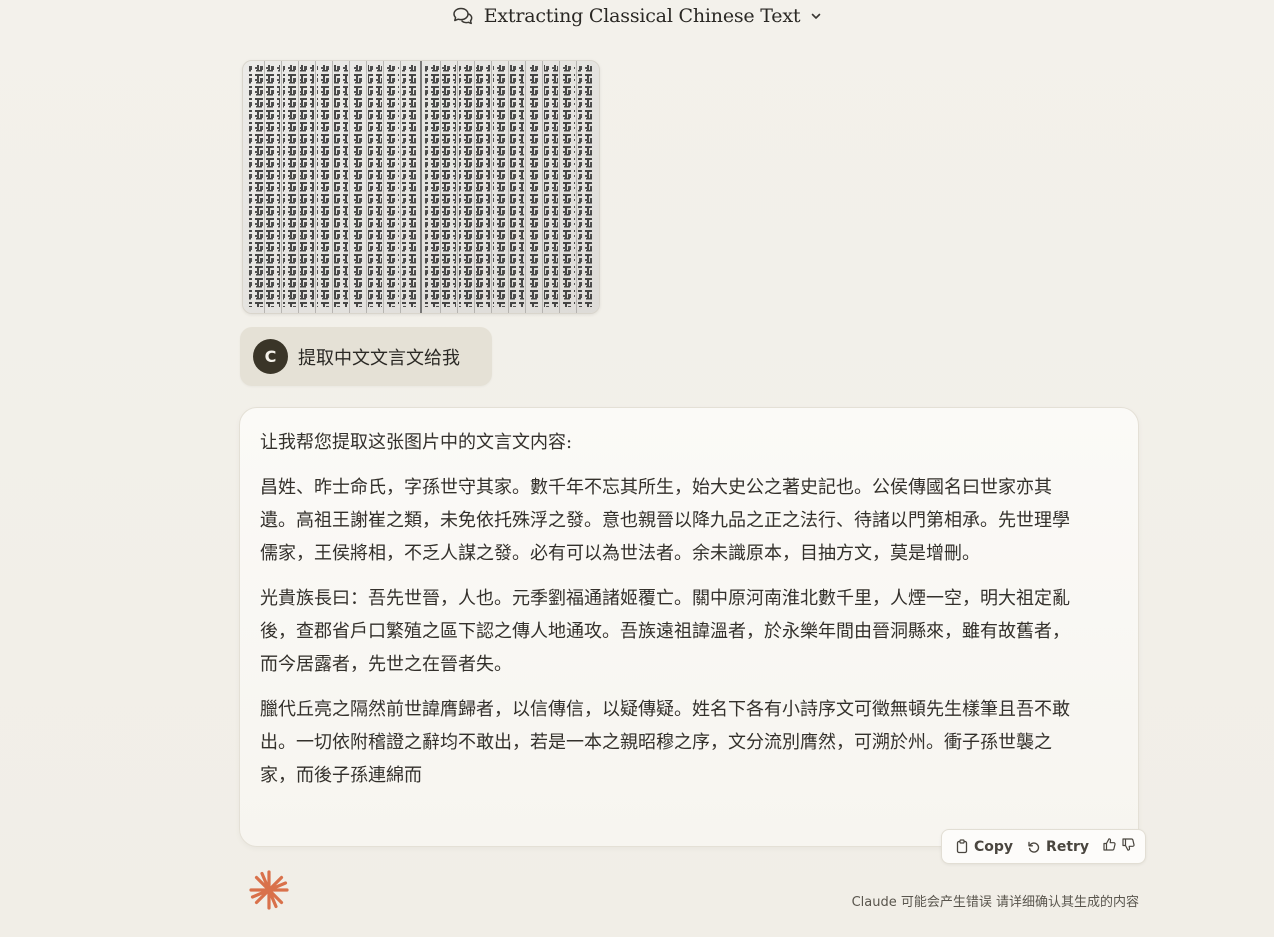  I want to click on copy-label: Copy, so click(994, 846).